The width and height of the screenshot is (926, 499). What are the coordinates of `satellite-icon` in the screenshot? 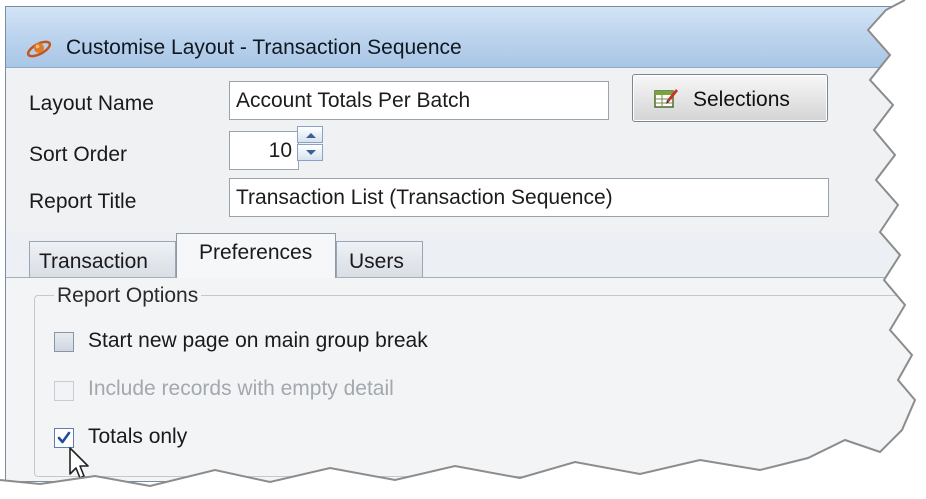 It's located at (39, 49).